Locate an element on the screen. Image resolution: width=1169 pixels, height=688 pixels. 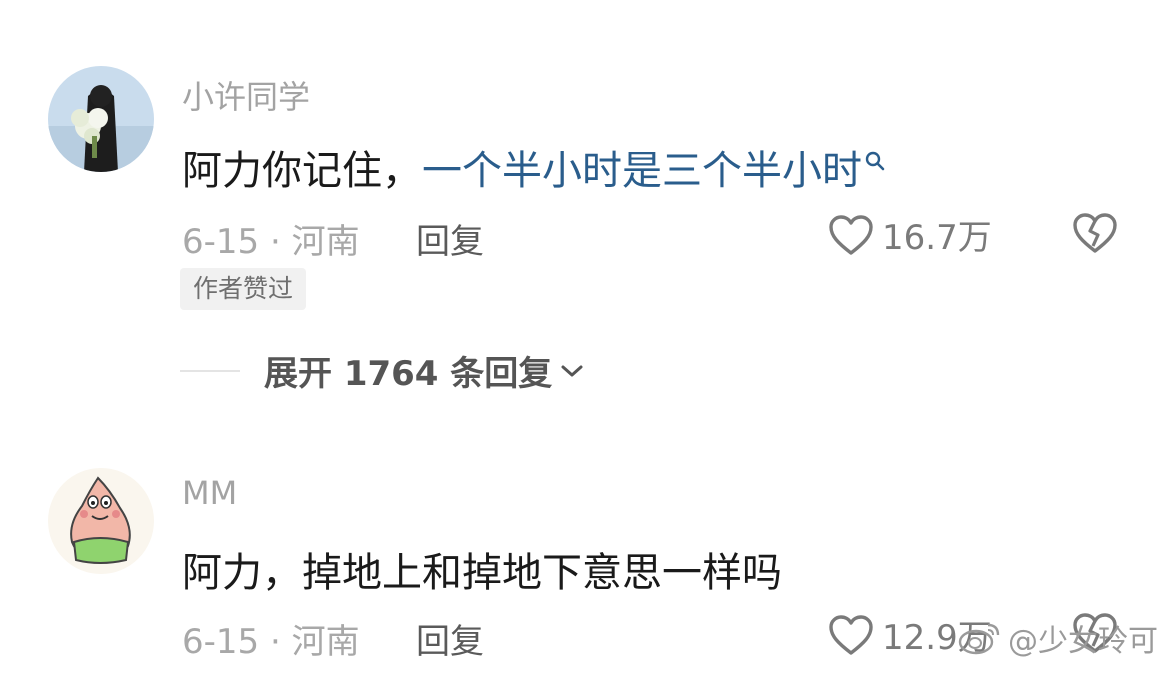
expand-divider is located at coordinates (210, 371).